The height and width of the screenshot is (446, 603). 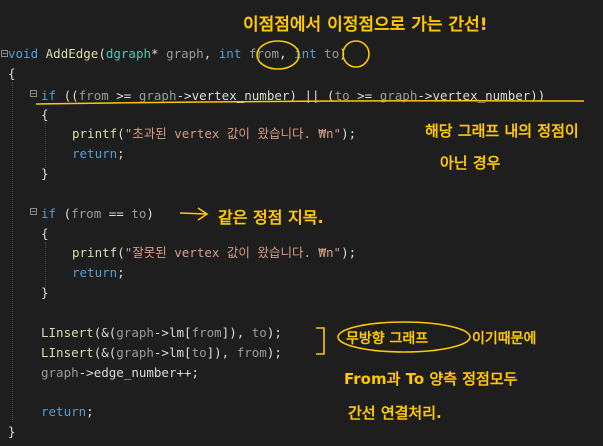 What do you see at coordinates (194, 214) in the screenshot?
I see `arrow-same` at bounding box center [194, 214].